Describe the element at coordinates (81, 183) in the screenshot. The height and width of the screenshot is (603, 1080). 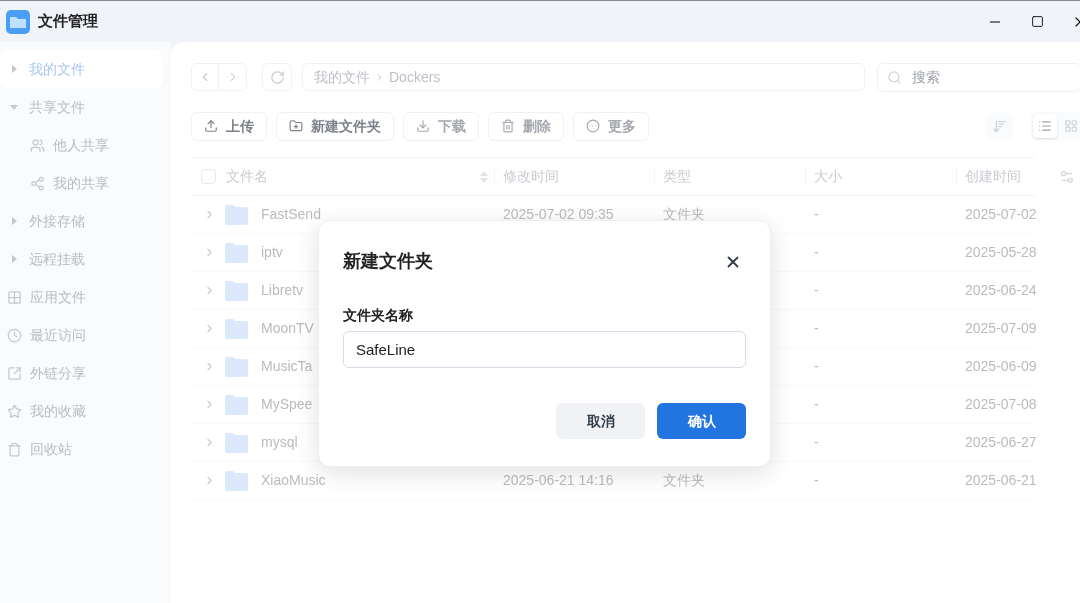
I see `sidebar-item: 我的共享` at that location.